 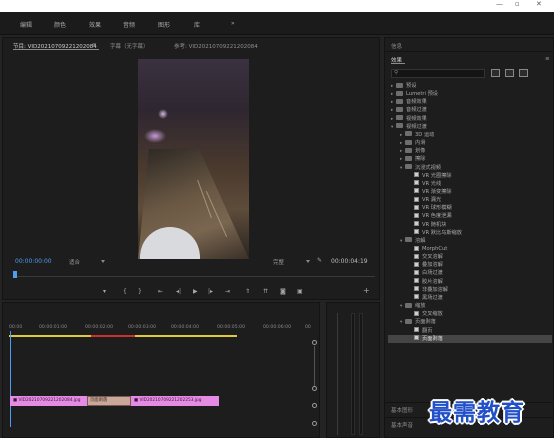 I want to click on workspace-effects: 效果, so click(x=95, y=24).